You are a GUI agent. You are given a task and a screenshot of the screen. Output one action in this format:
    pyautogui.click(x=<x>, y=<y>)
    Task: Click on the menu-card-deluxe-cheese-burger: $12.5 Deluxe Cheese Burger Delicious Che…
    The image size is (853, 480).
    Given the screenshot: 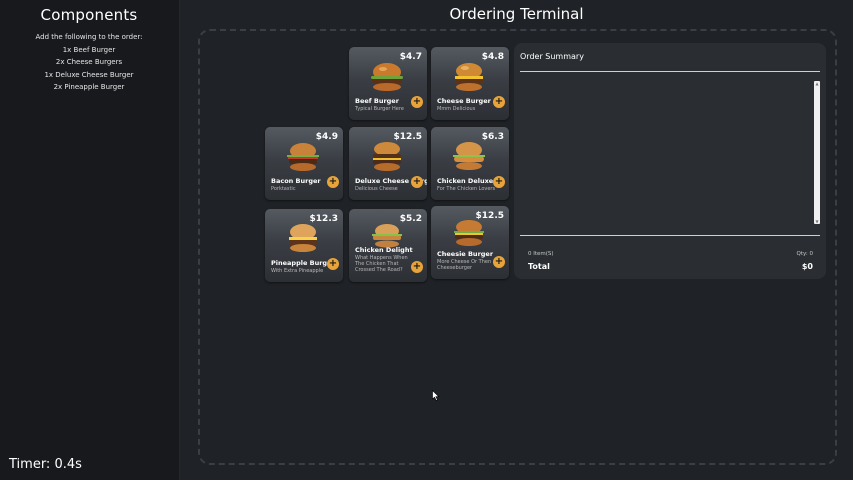 What is the action you would take?
    pyautogui.click(x=388, y=163)
    